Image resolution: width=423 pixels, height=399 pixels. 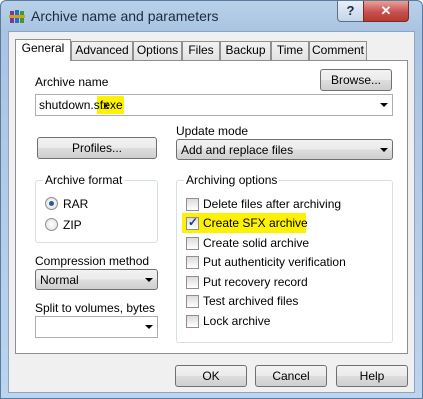 What do you see at coordinates (59, 280) in the screenshot?
I see `compression-method-value: Normal` at bounding box center [59, 280].